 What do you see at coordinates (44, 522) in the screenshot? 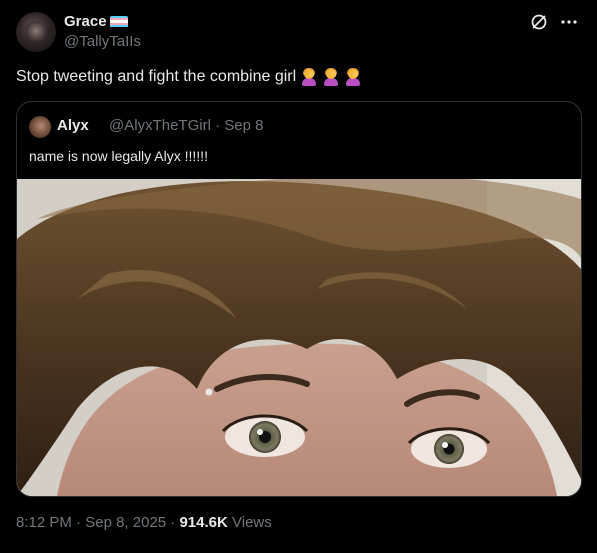
I see `tweet-time: 8:12 PM` at bounding box center [44, 522].